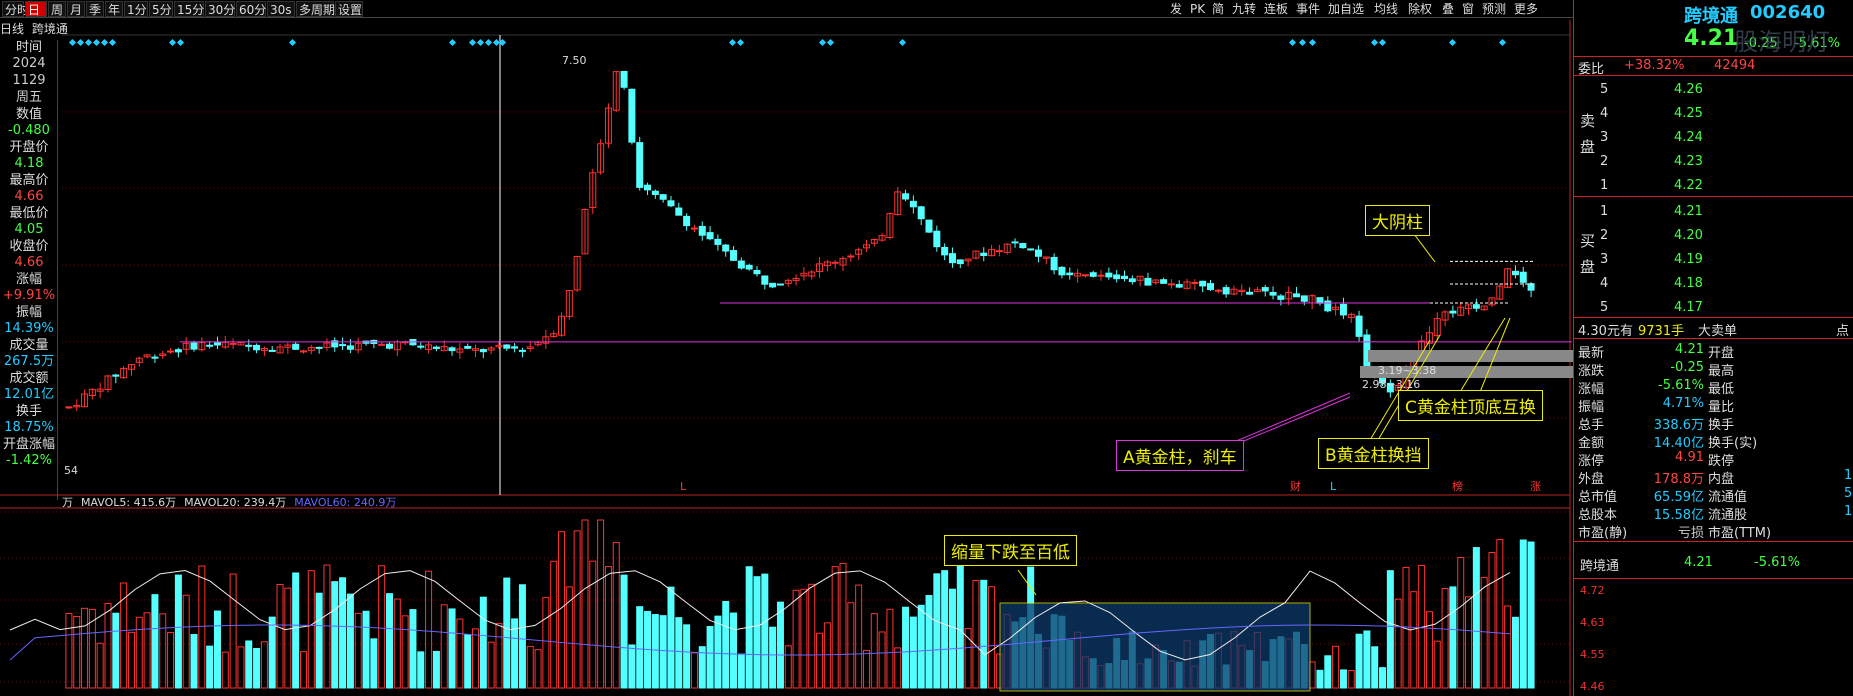 The height and width of the screenshot is (696, 1853). Describe the element at coordinates (1591, 371) in the screenshot. I see `stat-label-1: 涨跌` at that location.